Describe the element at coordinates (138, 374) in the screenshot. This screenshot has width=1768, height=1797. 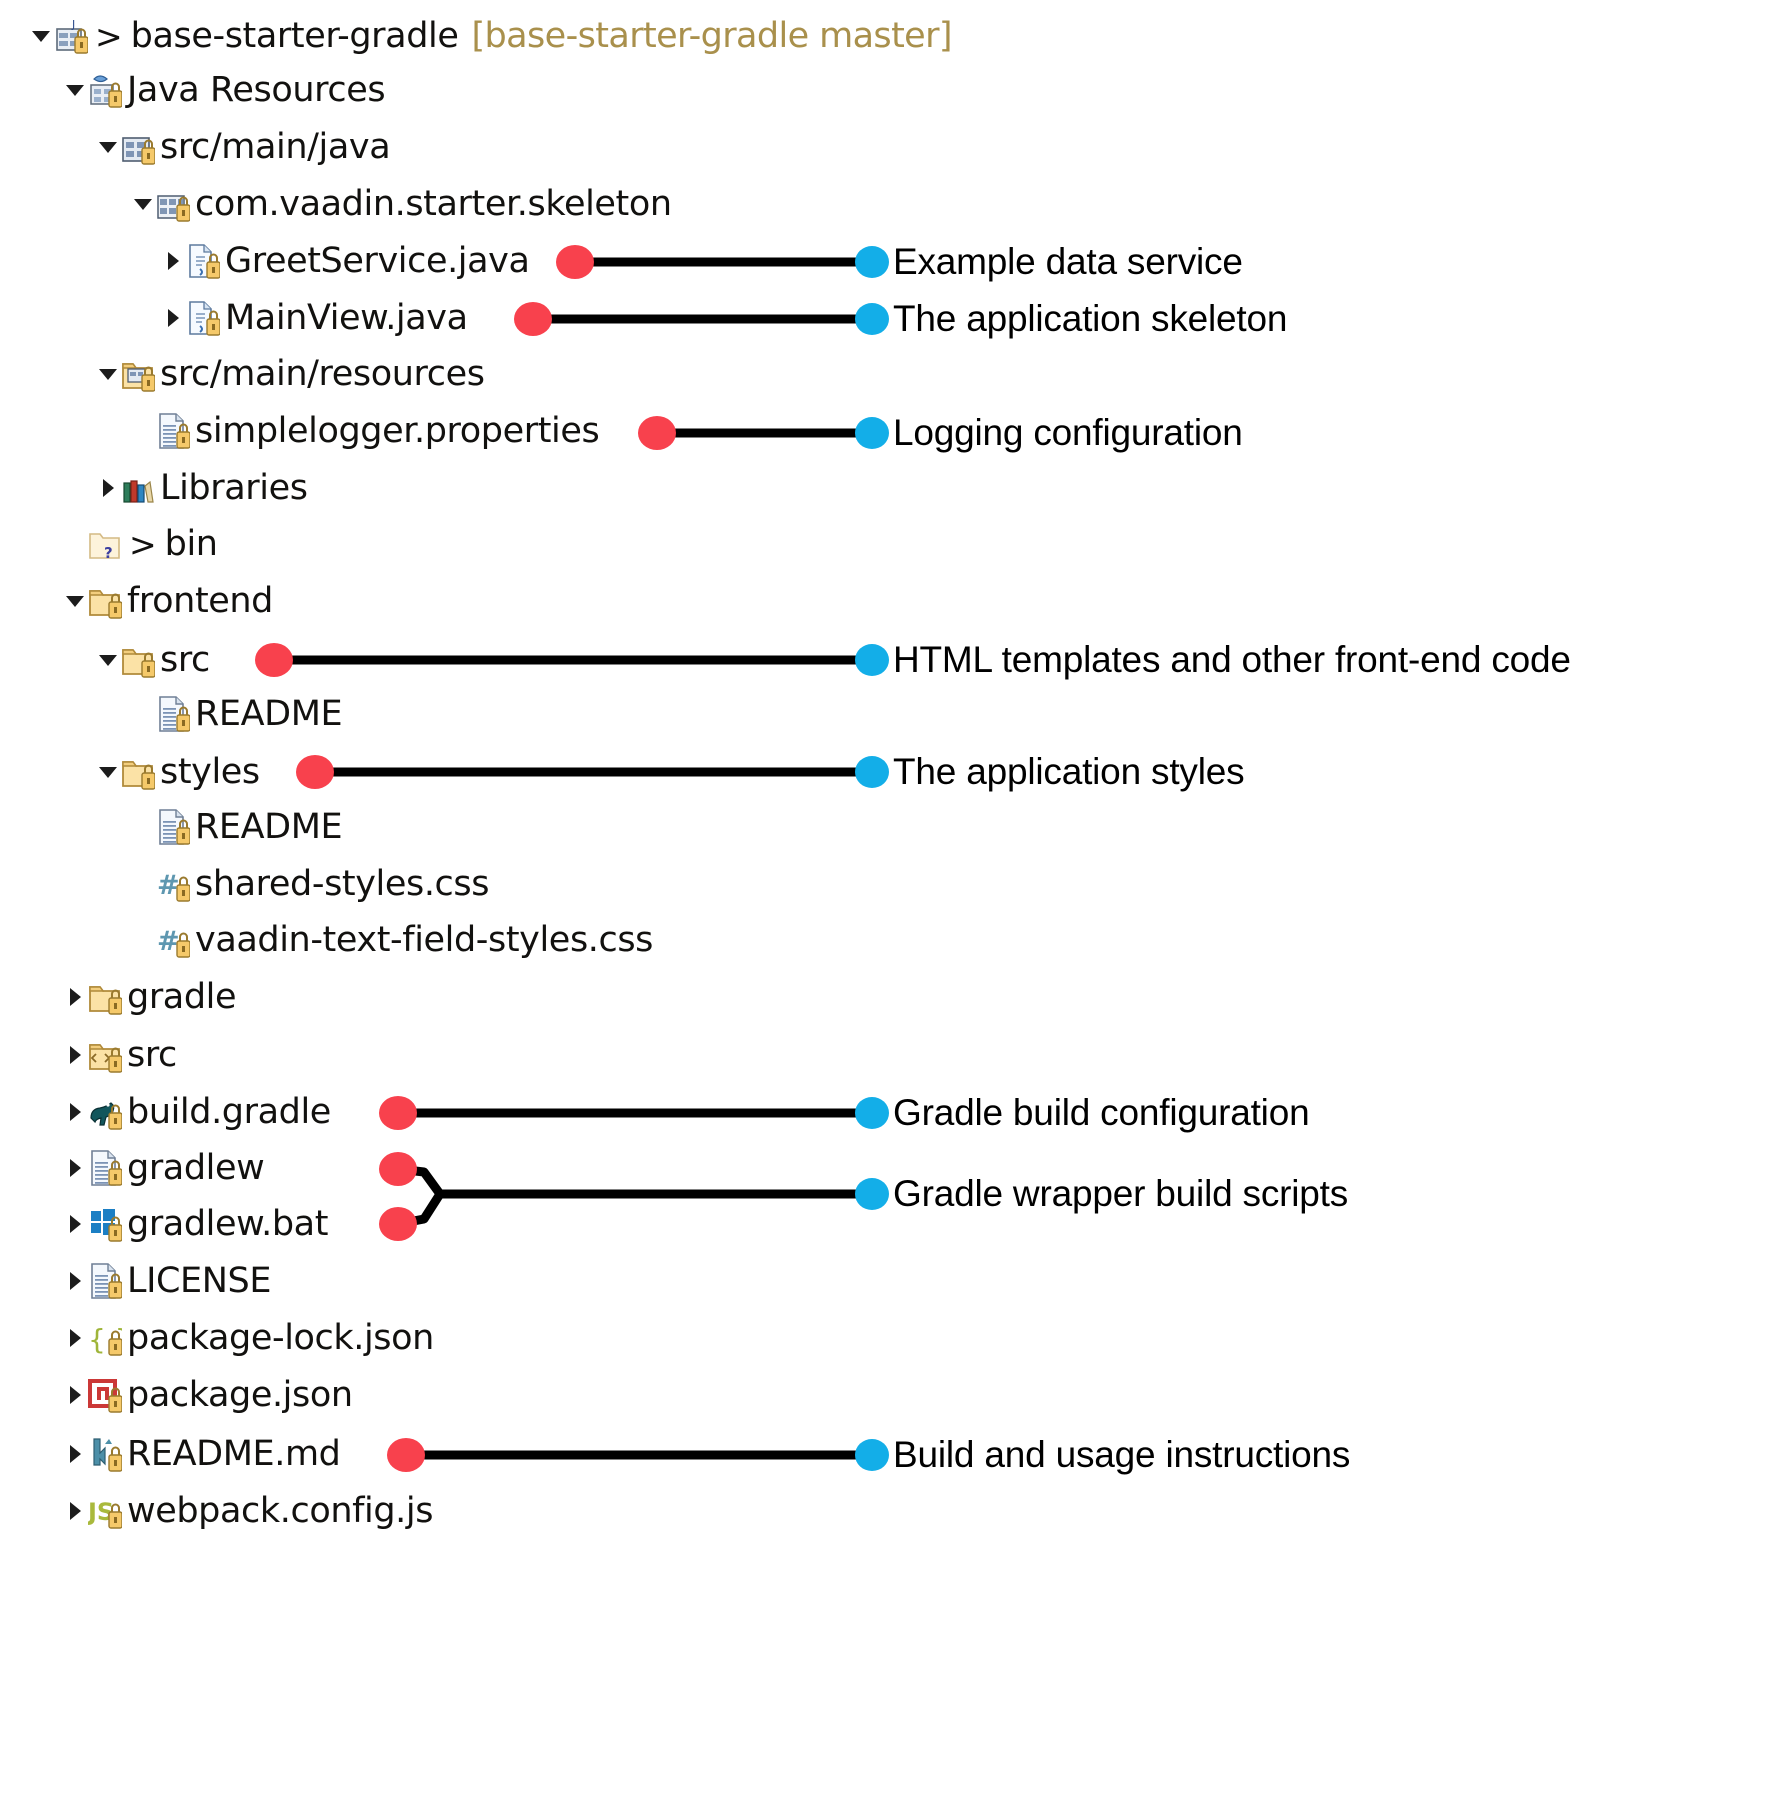
I see `resource-folder-icon` at that location.